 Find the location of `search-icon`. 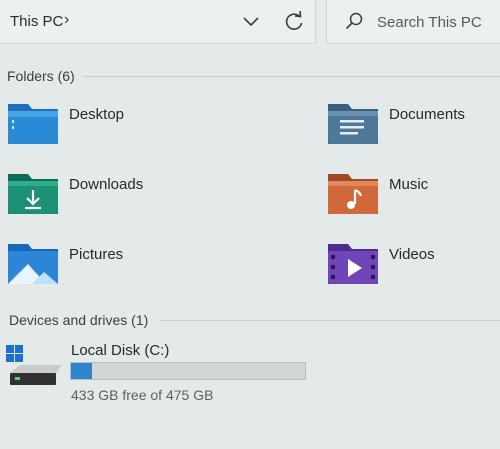

search-icon is located at coordinates (354, 21).